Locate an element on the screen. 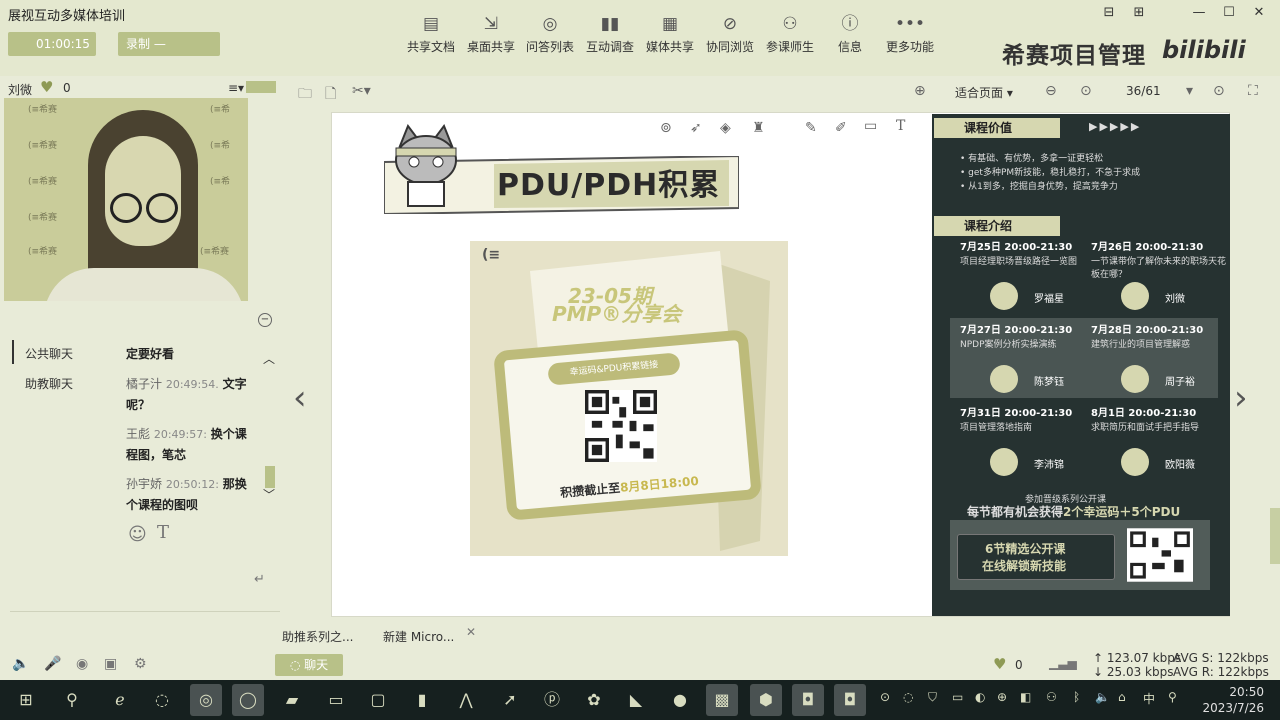 The image size is (1280, 720). fullscreen-icon: ⛶ is located at coordinates (1253, 91).